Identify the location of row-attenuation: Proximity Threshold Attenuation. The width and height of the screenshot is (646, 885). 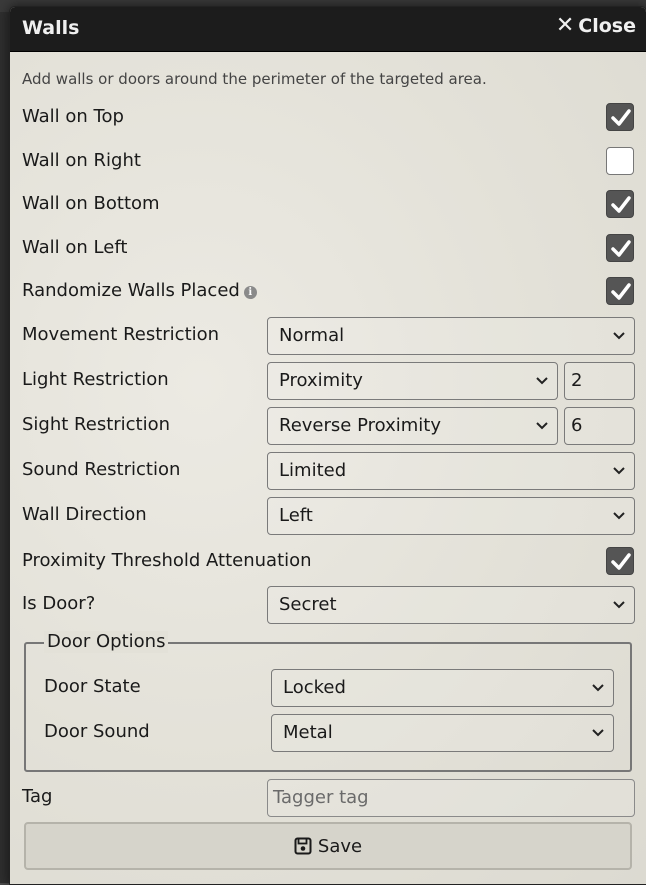
(328, 561).